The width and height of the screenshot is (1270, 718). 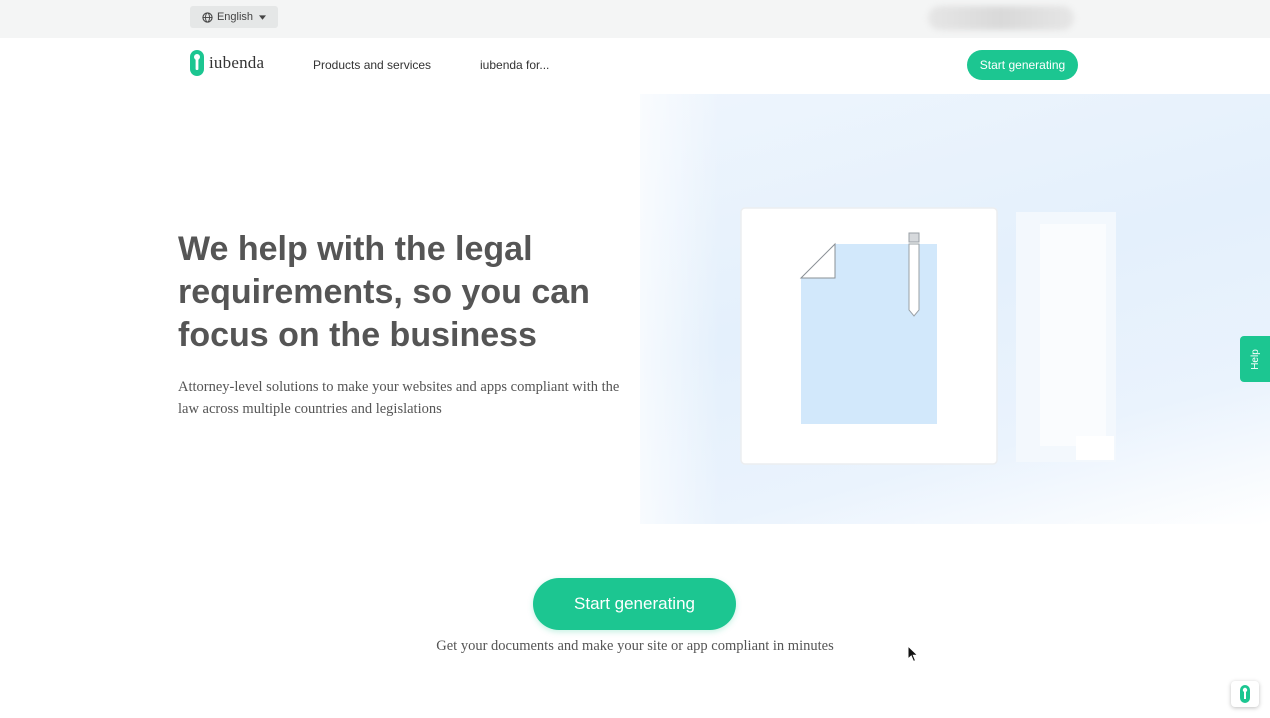 I want to click on illustration-pen, so click(x=914, y=280).